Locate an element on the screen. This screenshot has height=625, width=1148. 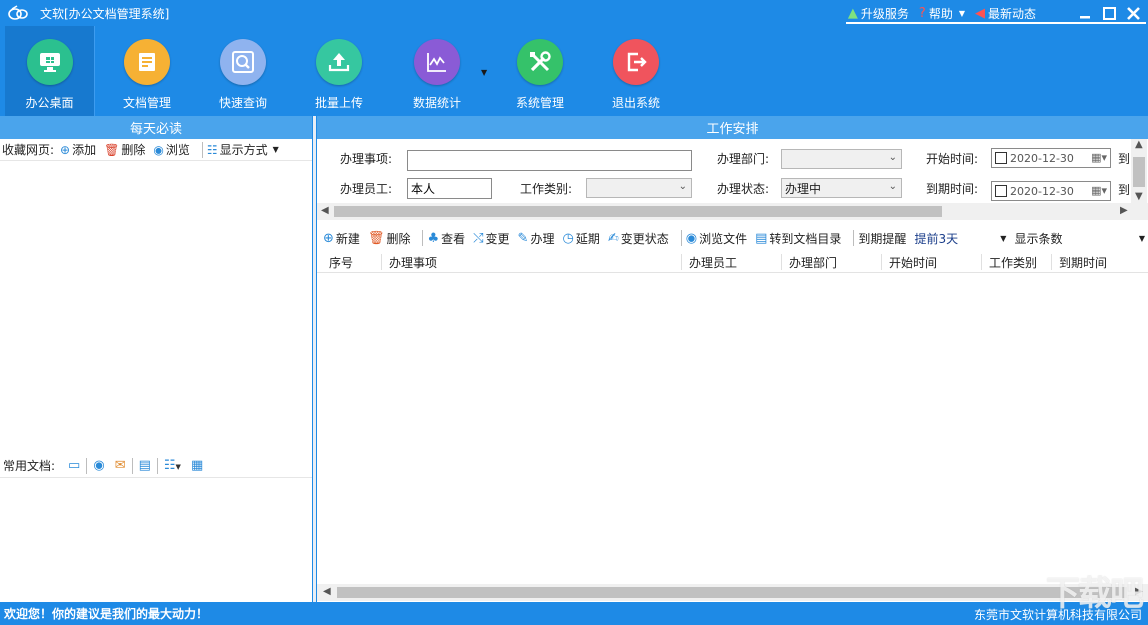
close-button is located at coordinates (1133, 13).